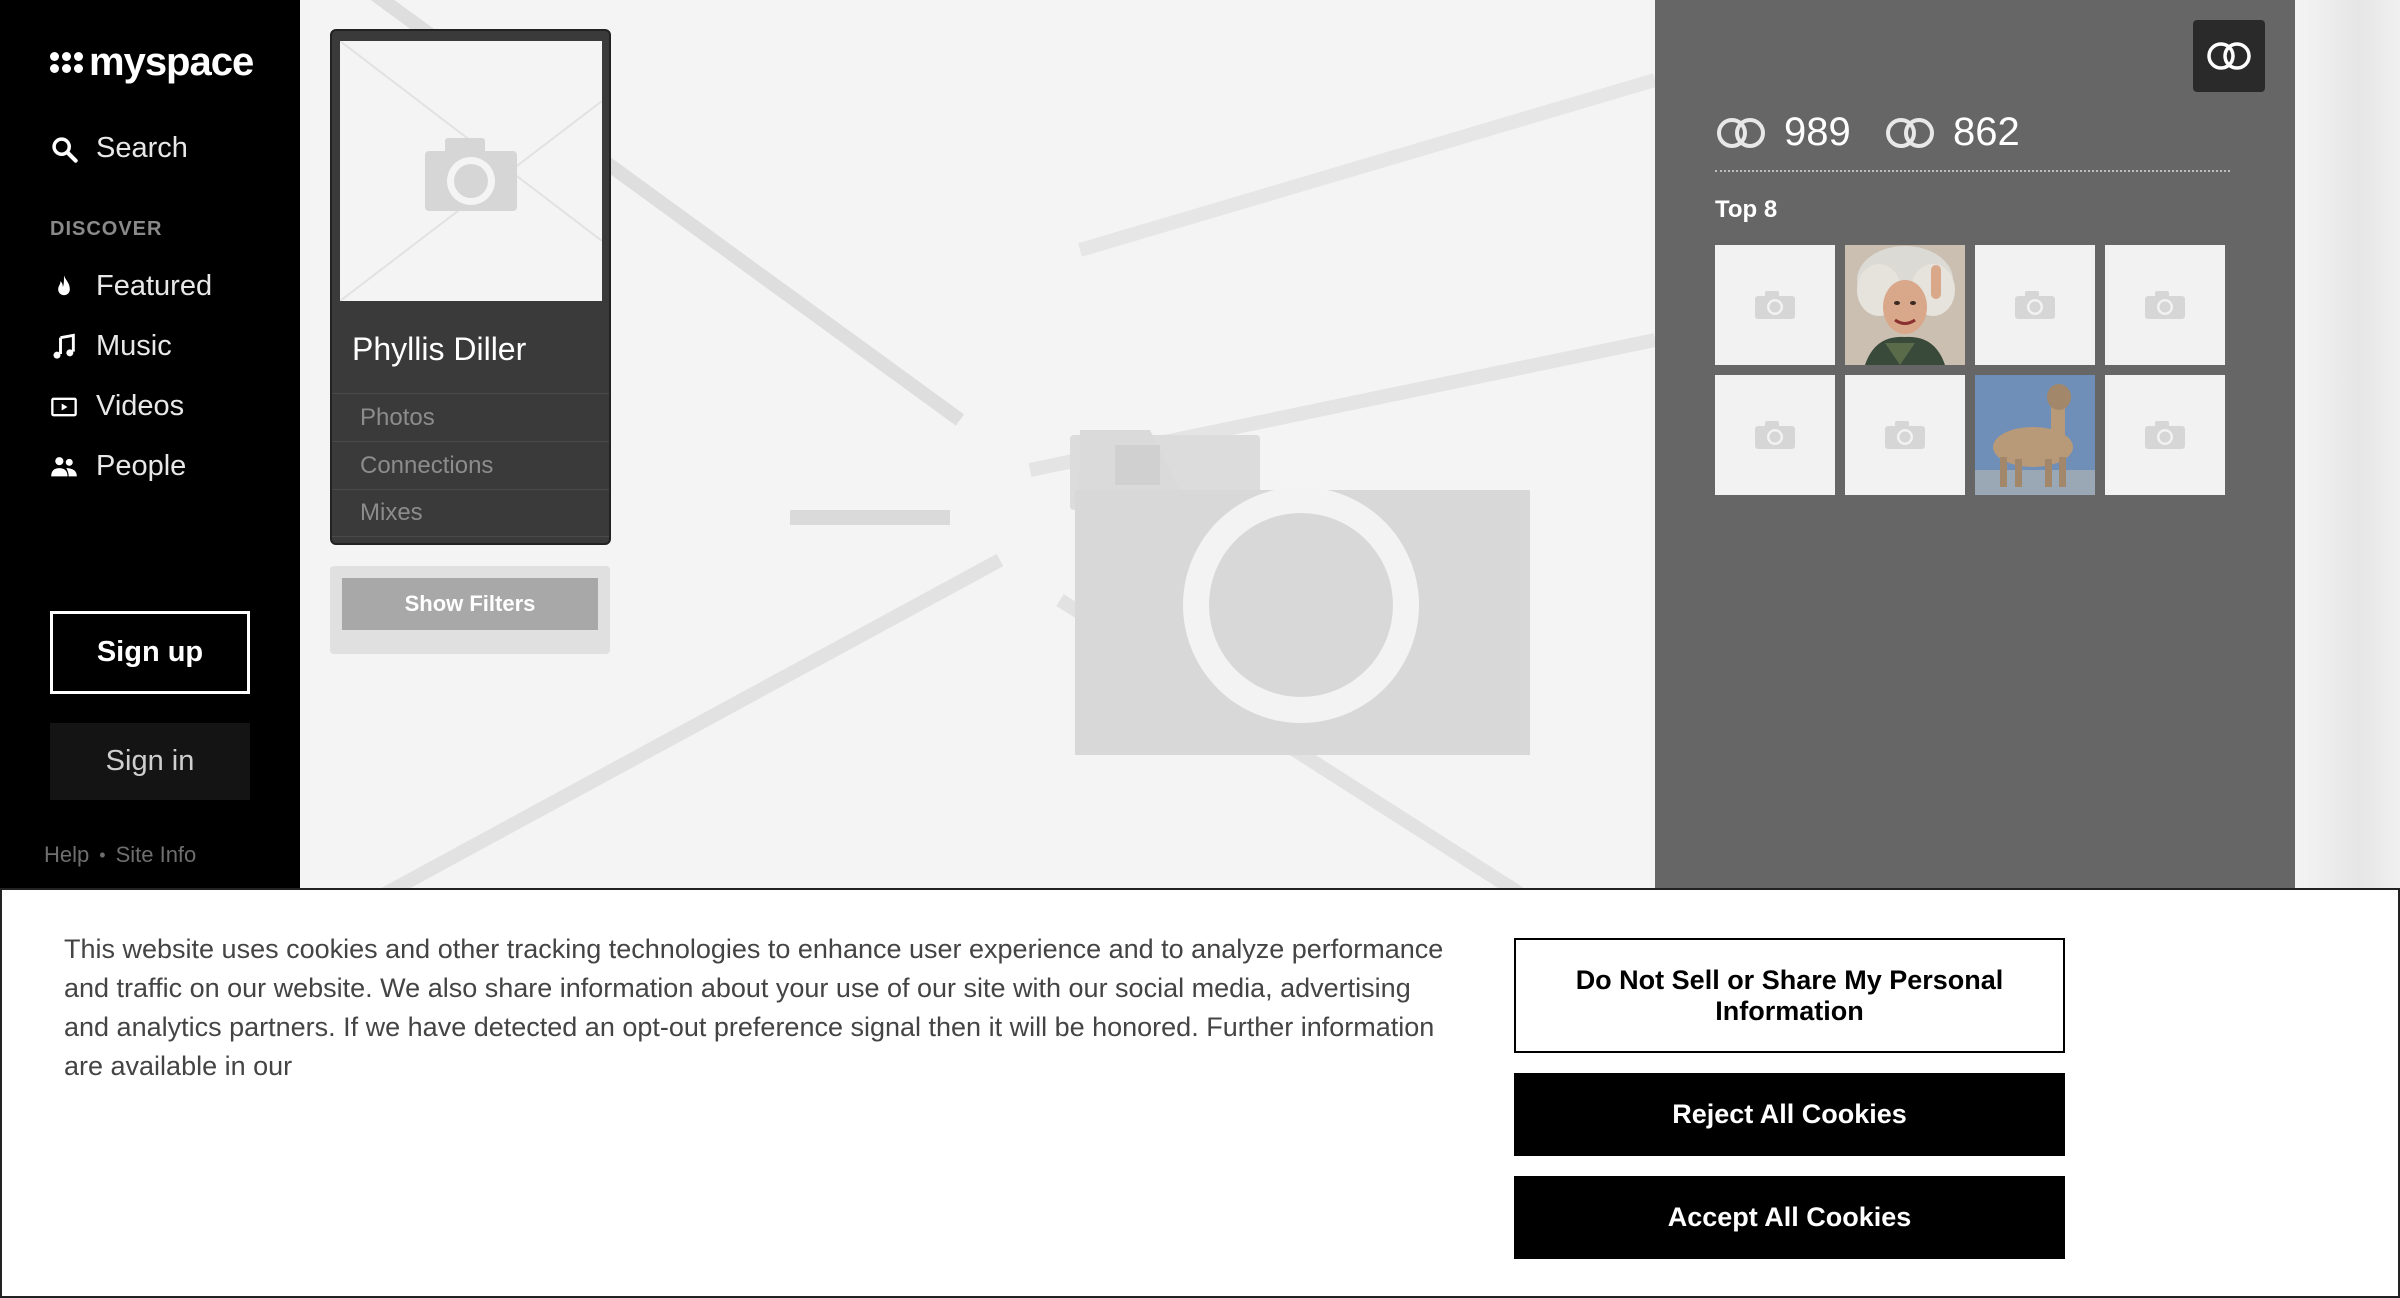 The width and height of the screenshot is (2400, 1298). I want to click on profile-card: Phyllis Diller Photos Connections Mixes, so click(470, 287).